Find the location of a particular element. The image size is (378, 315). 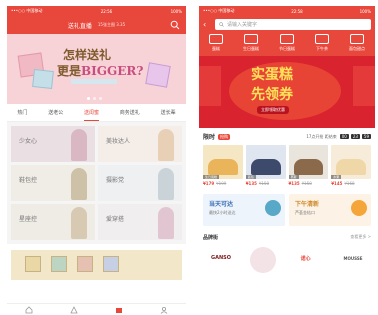

time-label: 22:58 is located at coordinates (297, 11).